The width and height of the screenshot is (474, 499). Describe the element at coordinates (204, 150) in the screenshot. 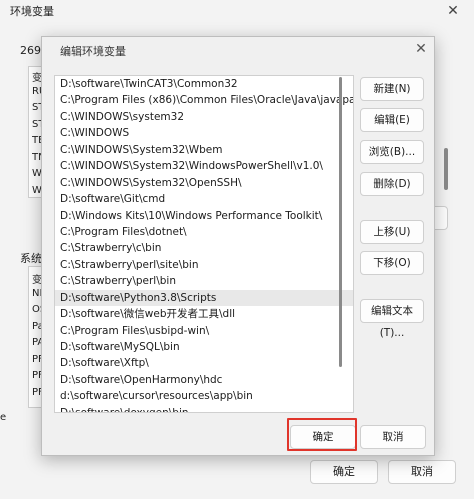

I see `path-list-item: C:\WINDOWS\System32\Wbem` at that location.